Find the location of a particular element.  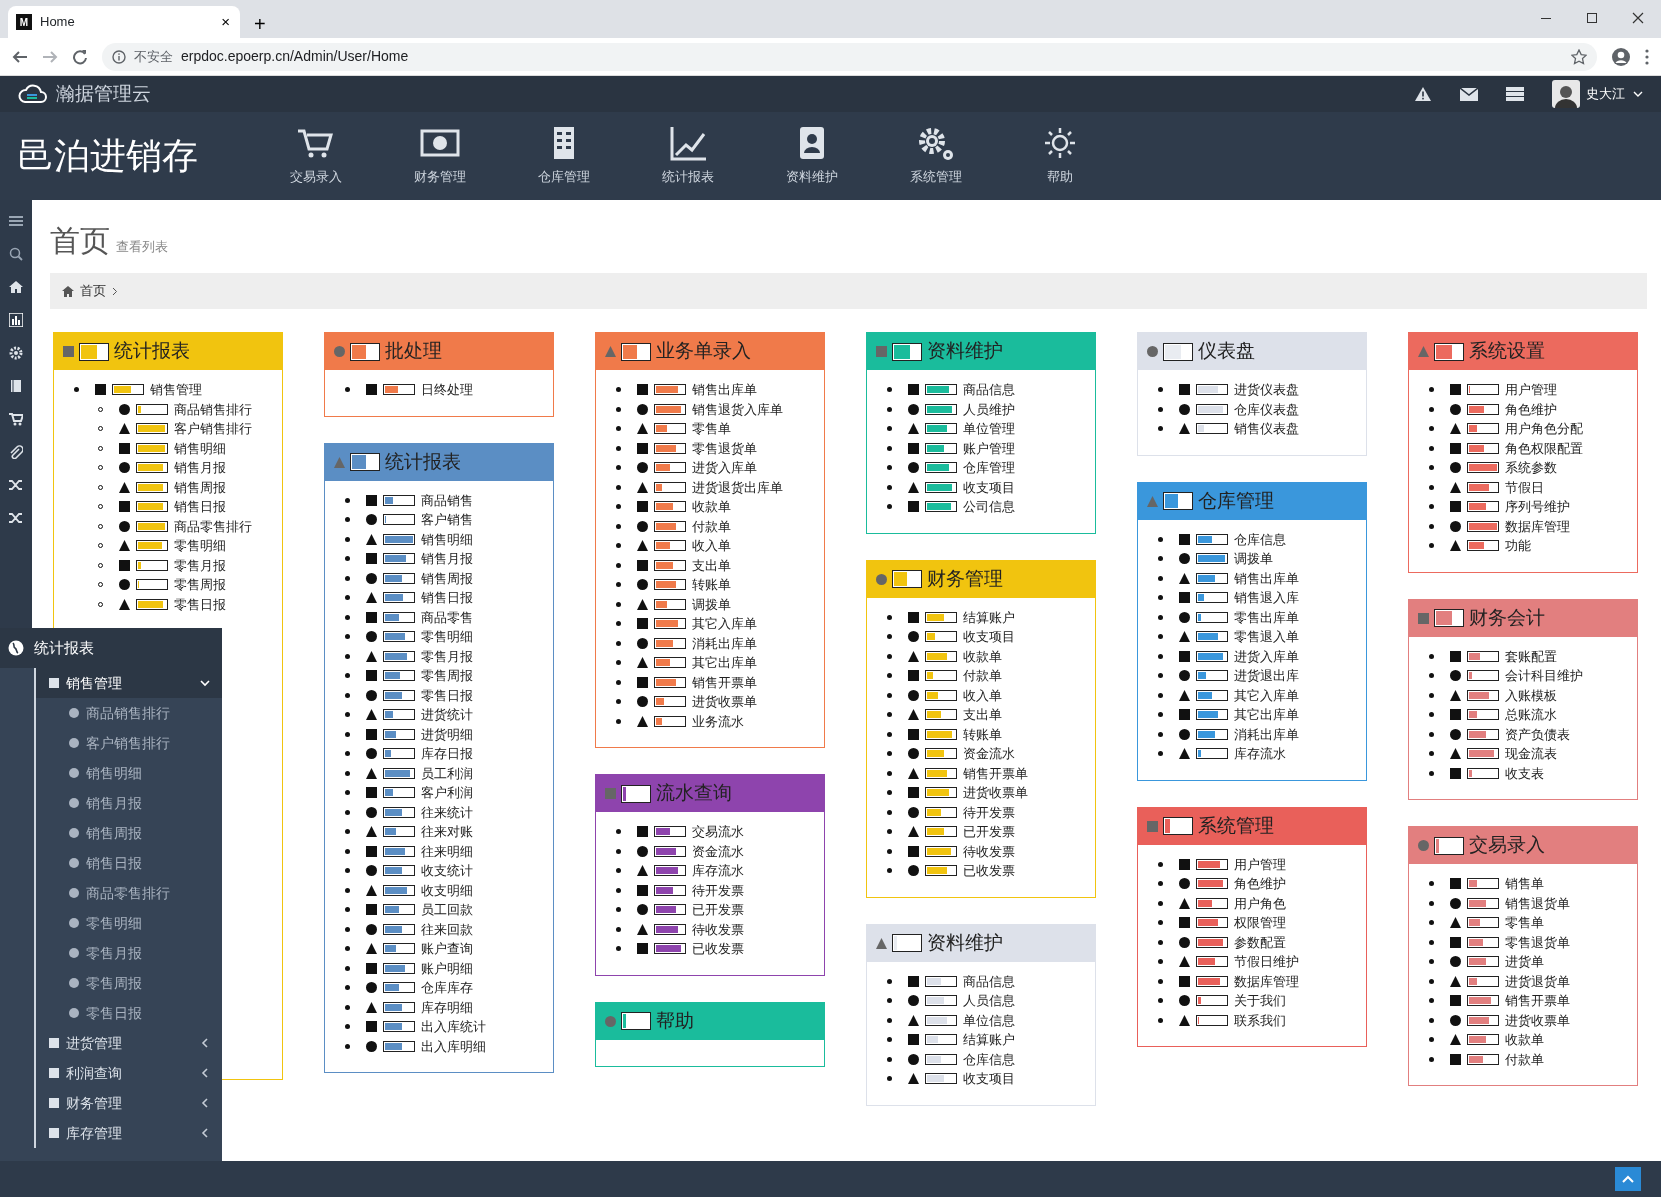

module-button: 交易录入 is located at coordinates (316, 156).